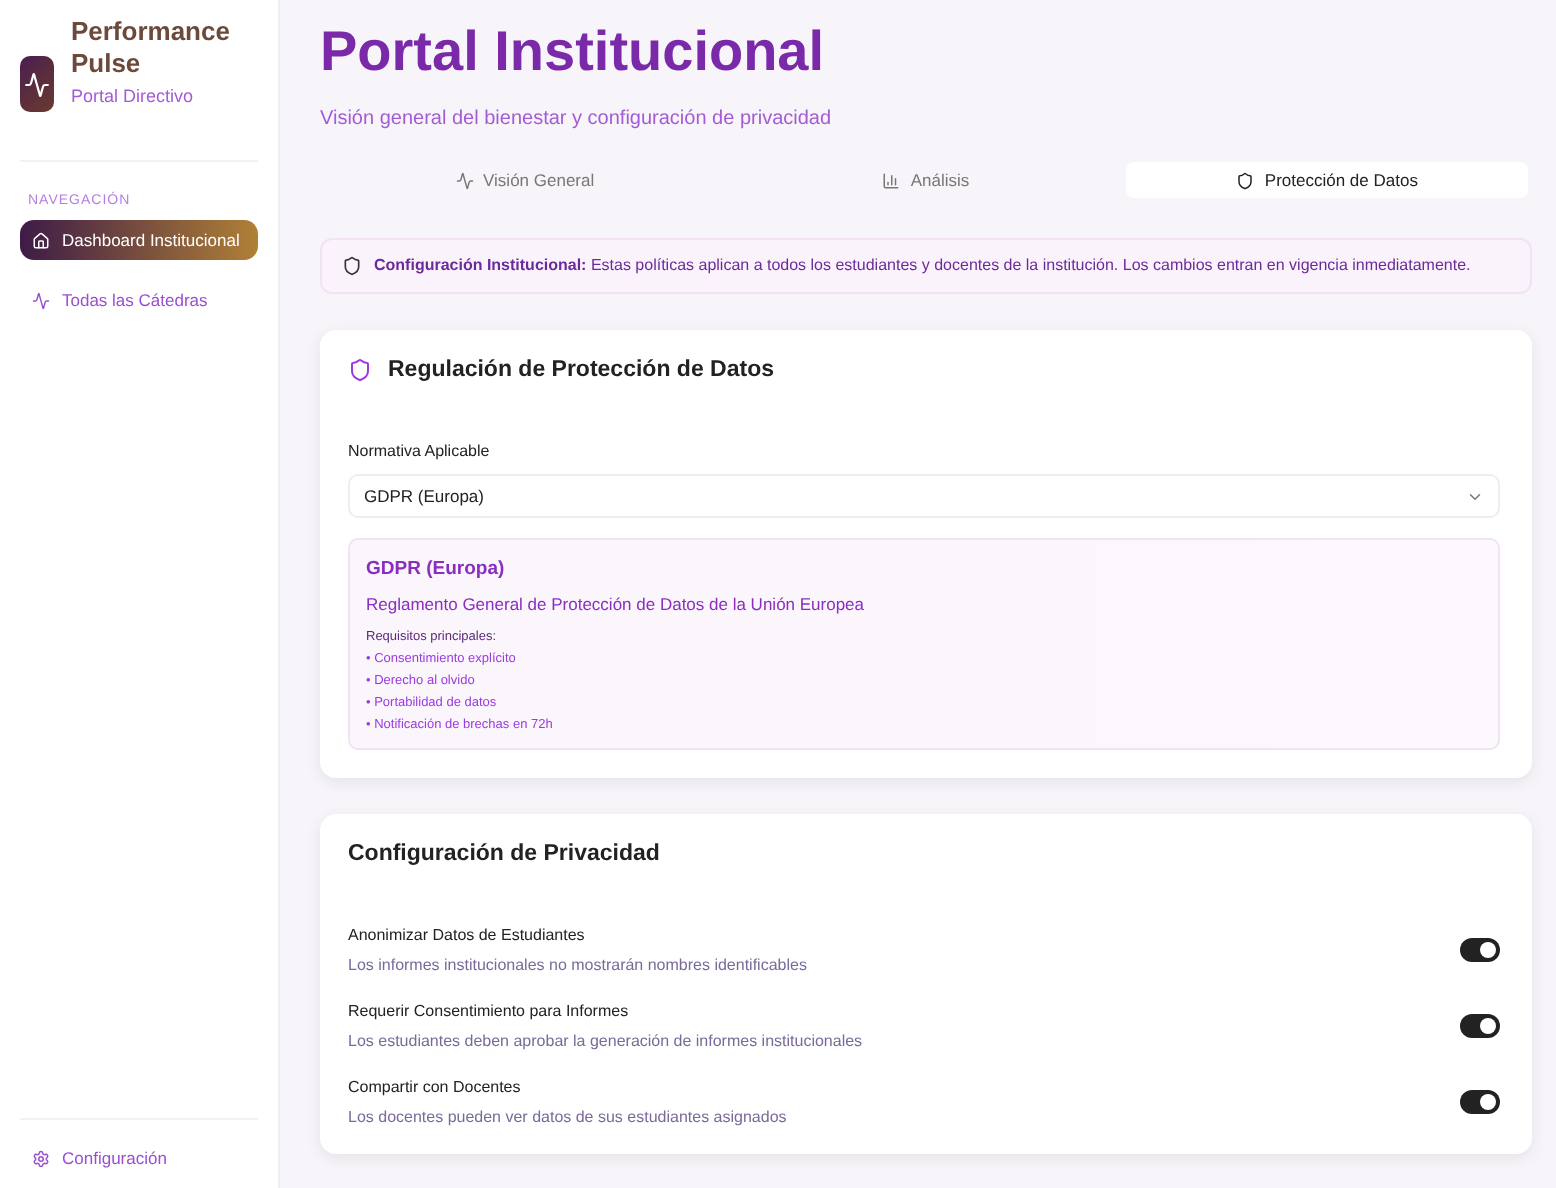 This screenshot has height=1188, width=1556. I want to click on tab: Protección de Datos, so click(1327, 180).